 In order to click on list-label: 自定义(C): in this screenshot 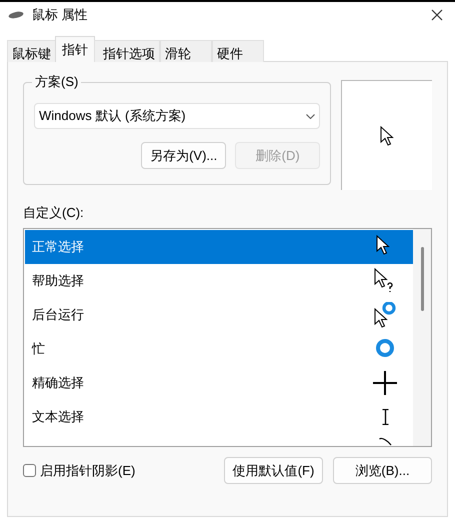, I will do `click(54, 213)`.